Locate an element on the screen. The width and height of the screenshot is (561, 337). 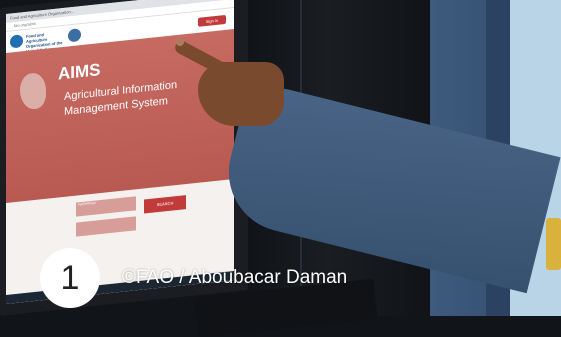
fao-logo-icon is located at coordinates (16, 41).